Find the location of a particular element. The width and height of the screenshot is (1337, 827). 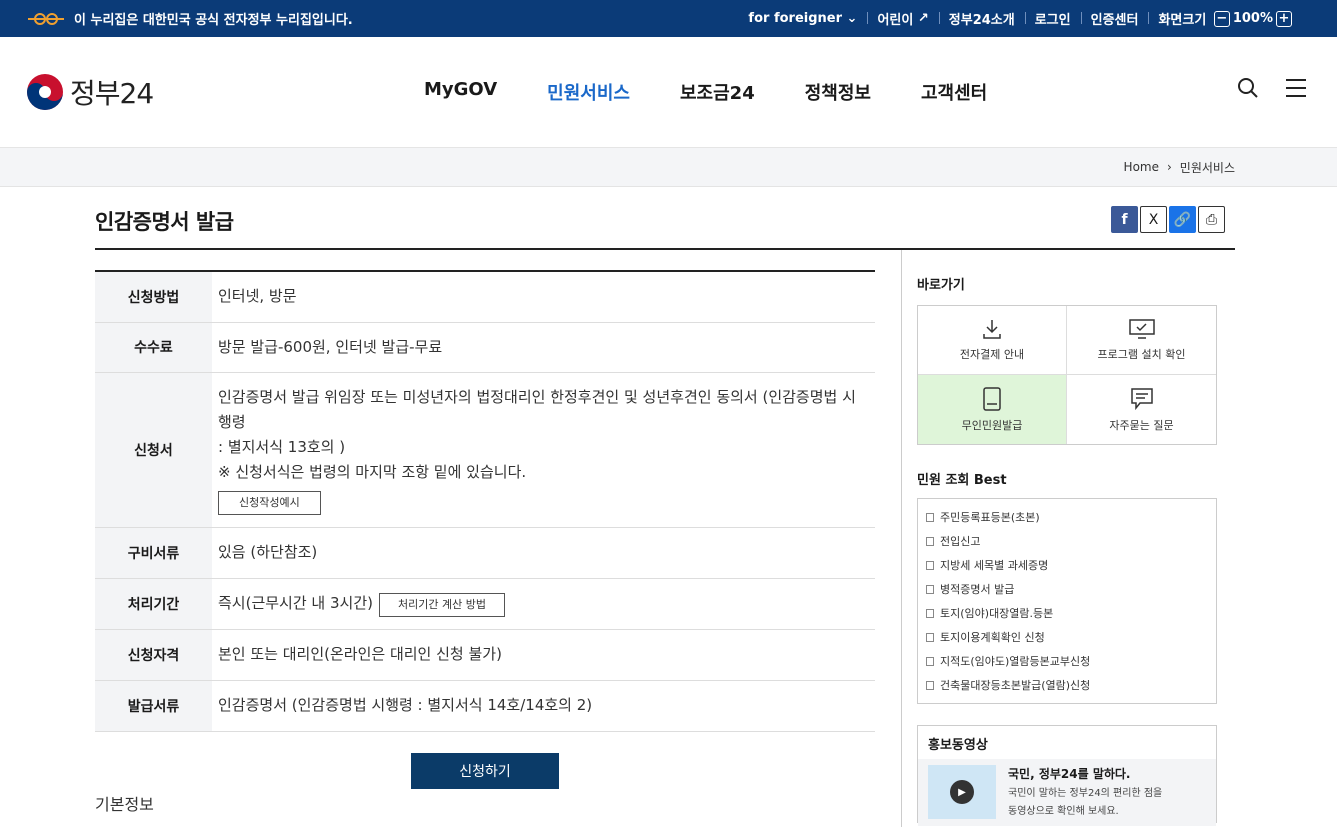

play-icon: ▶ is located at coordinates (962, 792).